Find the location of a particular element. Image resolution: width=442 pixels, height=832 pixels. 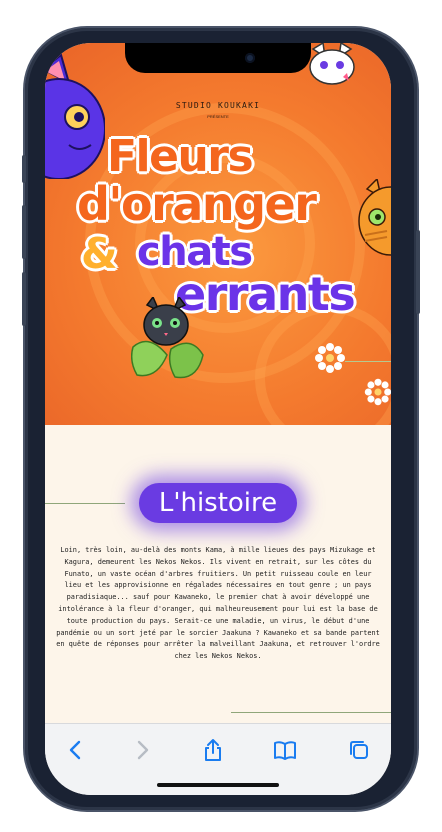

browser-toolbar is located at coordinates (218, 759).